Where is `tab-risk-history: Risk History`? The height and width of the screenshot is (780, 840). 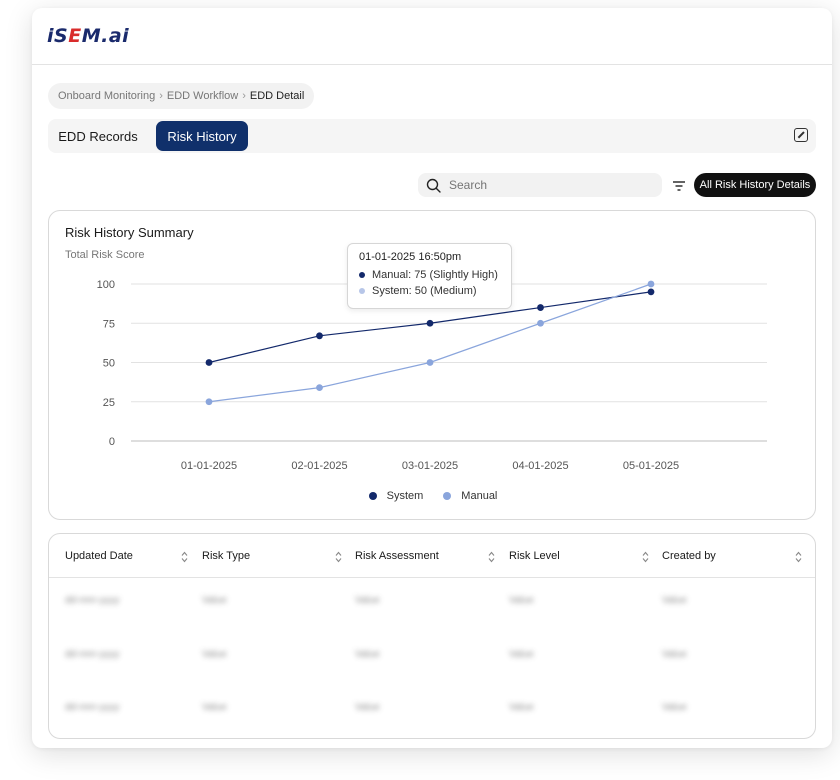
tab-risk-history: Risk History is located at coordinates (202, 136).